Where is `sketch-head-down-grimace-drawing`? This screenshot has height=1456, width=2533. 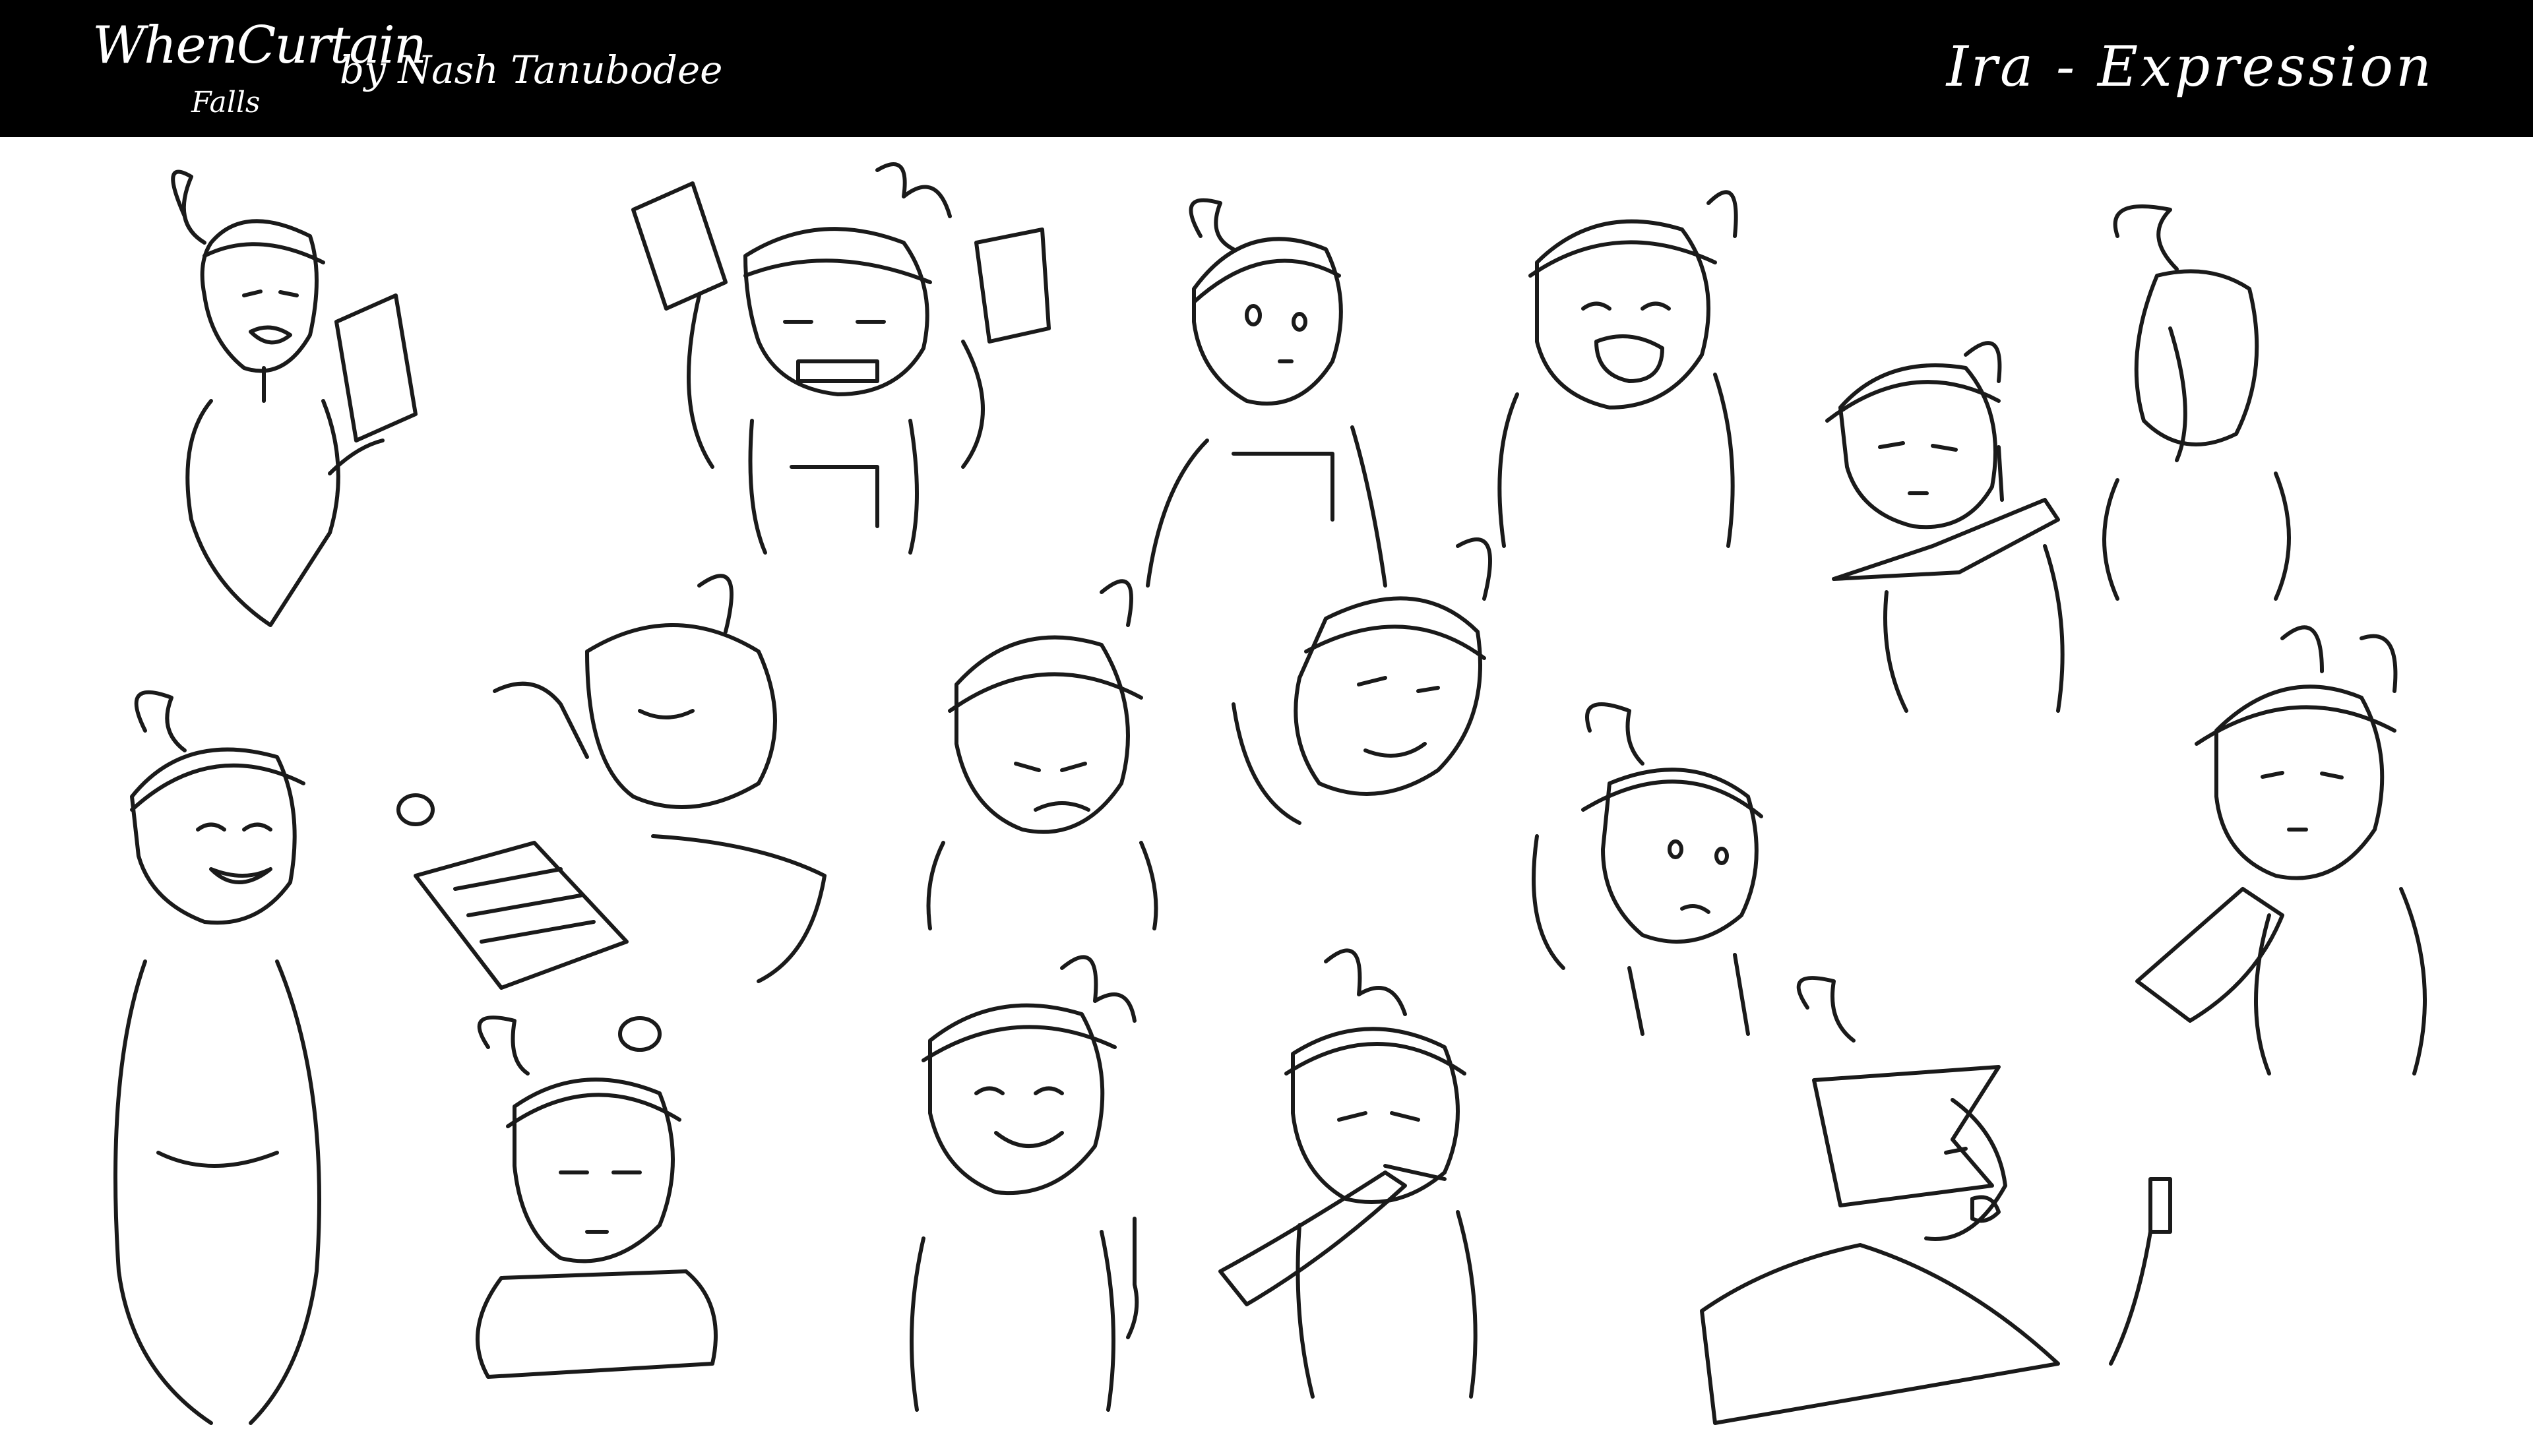 sketch-head-down-grimace-drawing is located at coordinates (1042, 754).